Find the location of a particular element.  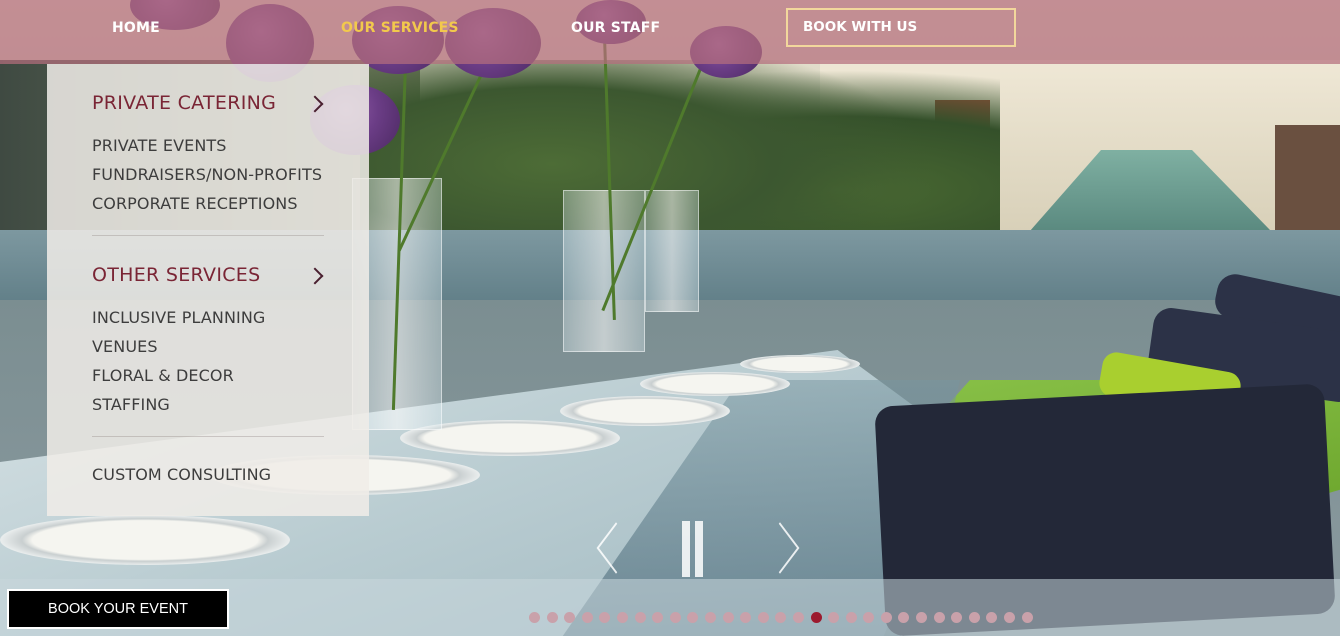

nav-our-staff: OUR STAFF is located at coordinates (615, 28).